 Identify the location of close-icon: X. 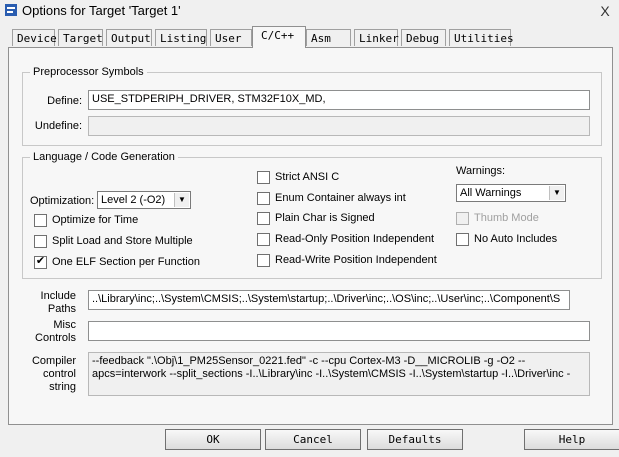
(605, 11).